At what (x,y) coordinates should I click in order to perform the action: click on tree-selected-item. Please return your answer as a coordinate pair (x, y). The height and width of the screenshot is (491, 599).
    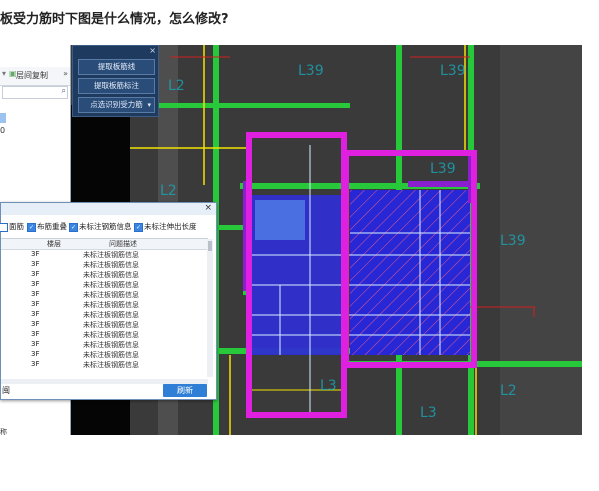
    Looking at the image, I should click on (3, 118).